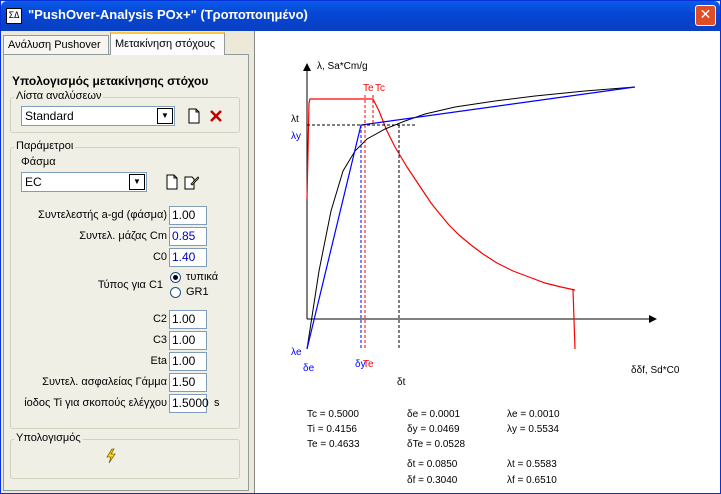  What do you see at coordinates (95, 403) in the screenshot?
I see `ti-label: ίοδος Ti για σκοπούς ελέγχου` at bounding box center [95, 403].